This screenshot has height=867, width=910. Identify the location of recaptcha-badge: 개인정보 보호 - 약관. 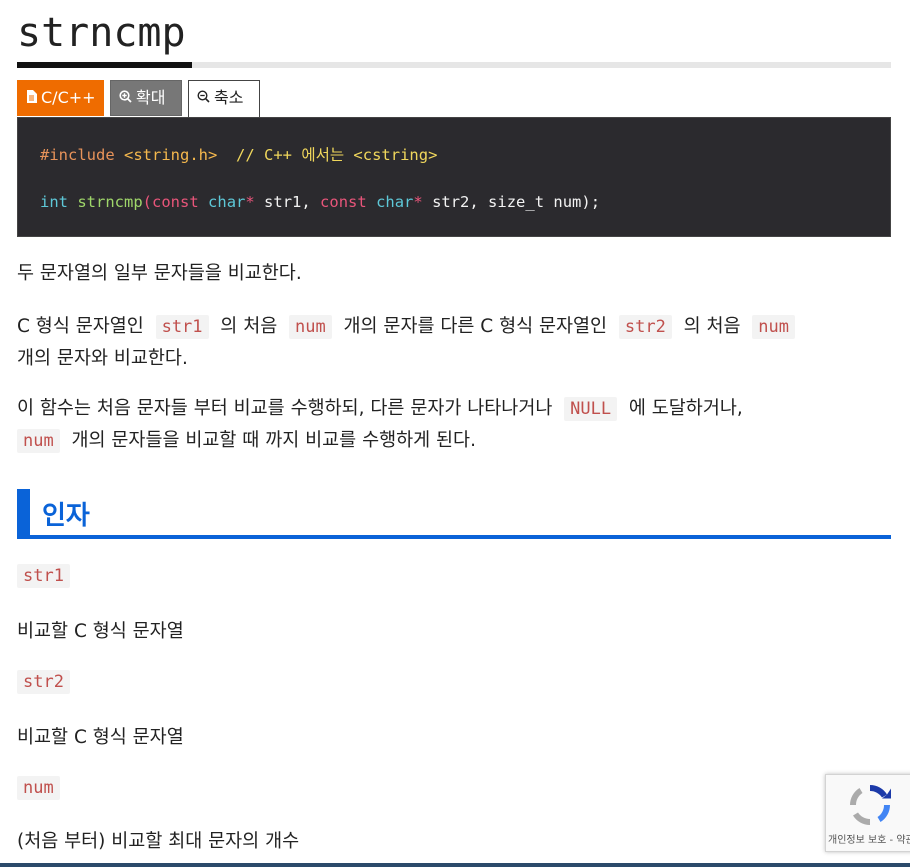
(867, 813).